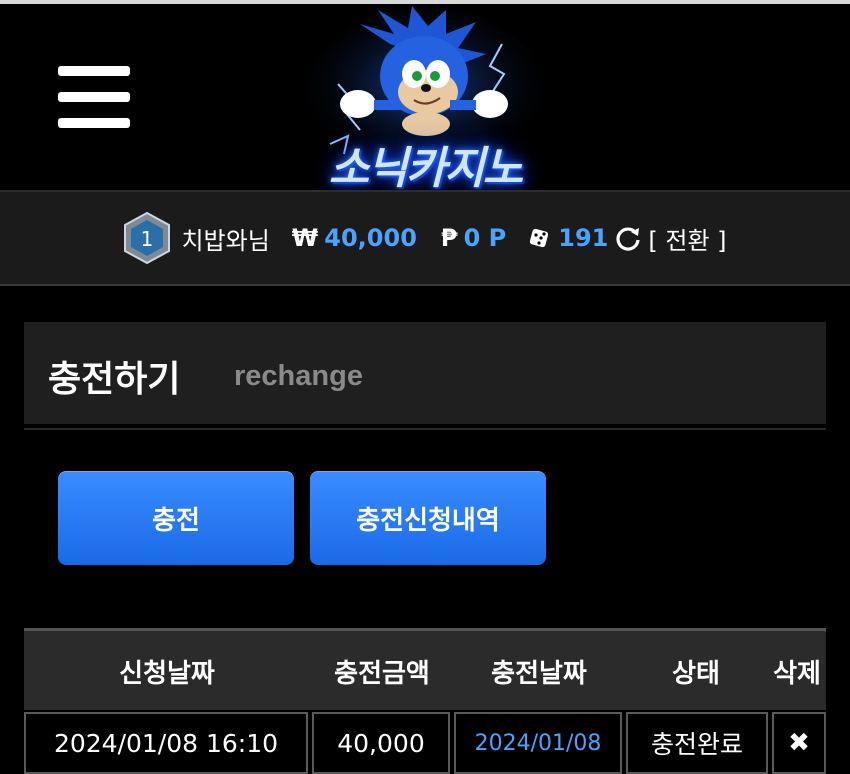 Image resolution: width=850 pixels, height=774 pixels. I want to click on cell-charge-date: 2024/01/08, so click(538, 743).